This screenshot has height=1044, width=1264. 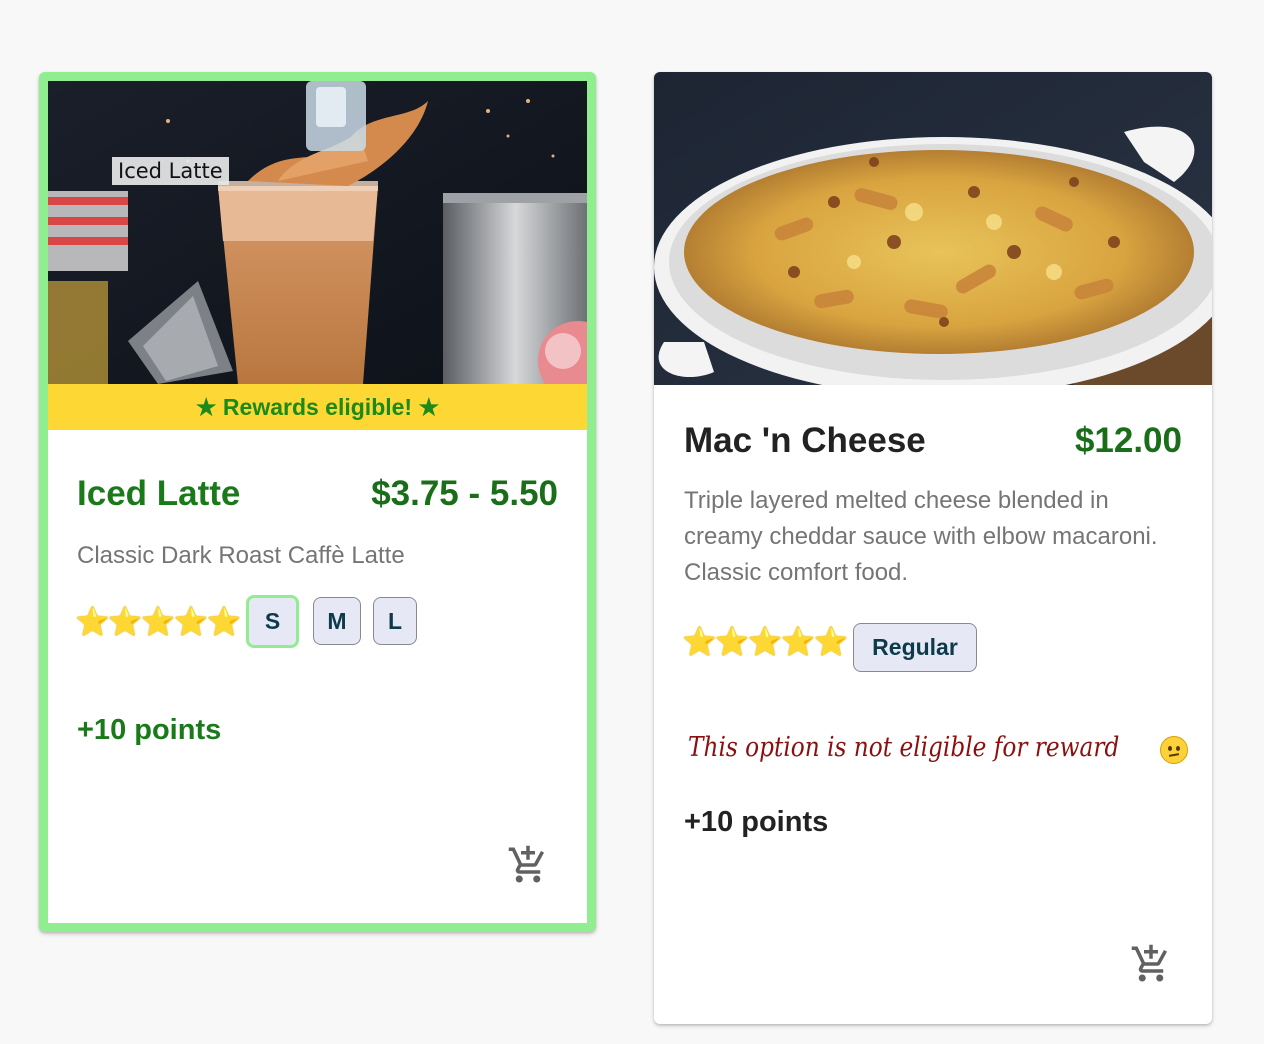 I want to click on product-price: $3.75 - 5.50, so click(x=464, y=493).